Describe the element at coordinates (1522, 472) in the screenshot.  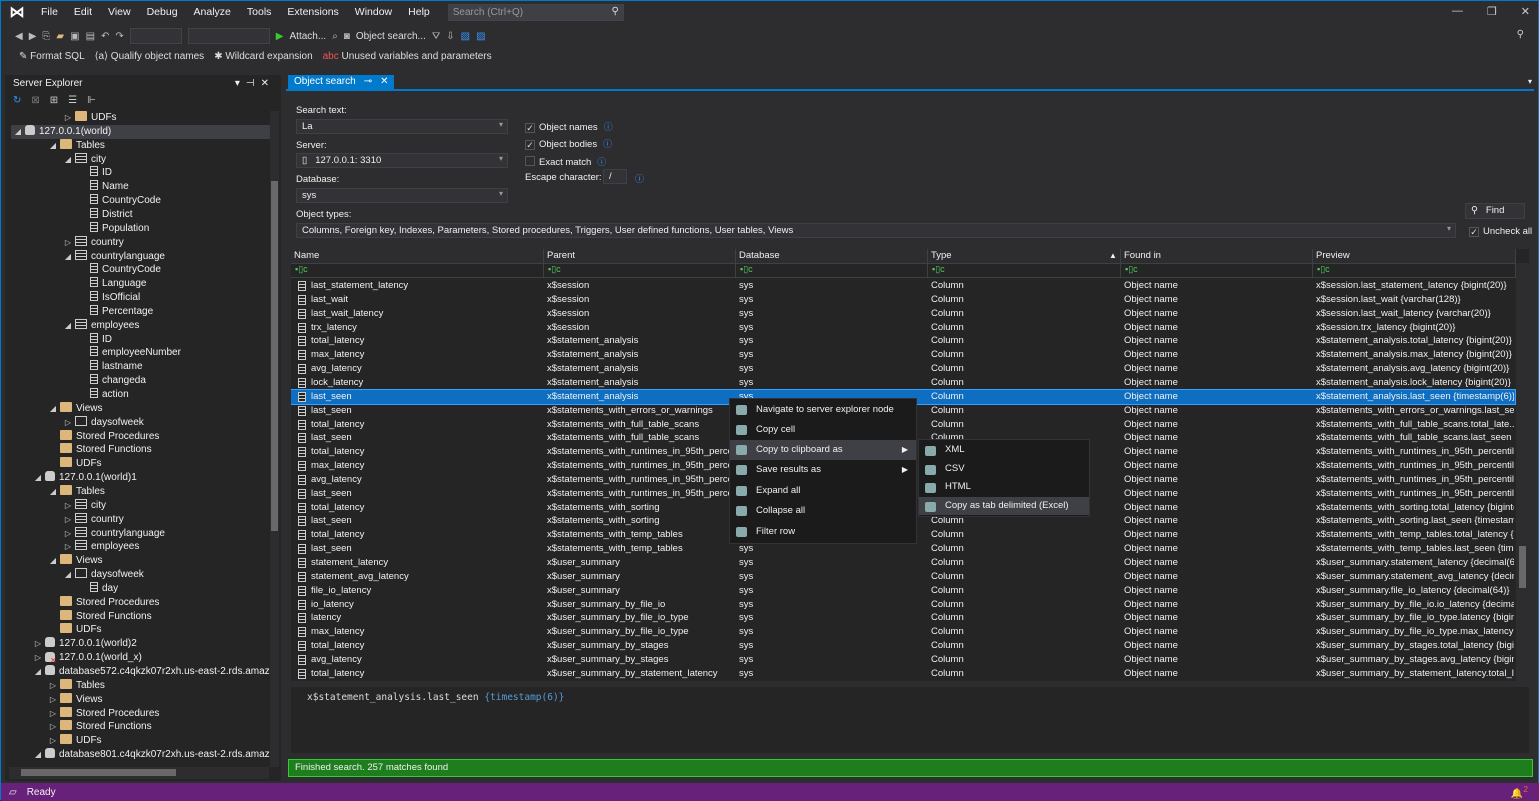
I see `grid-vscrollbar` at that location.